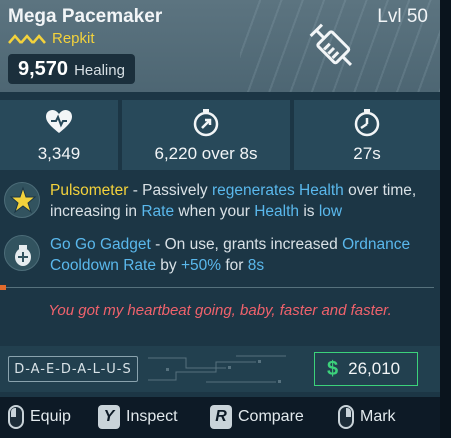  I want to click on healing-unit: Healing, so click(99, 70).